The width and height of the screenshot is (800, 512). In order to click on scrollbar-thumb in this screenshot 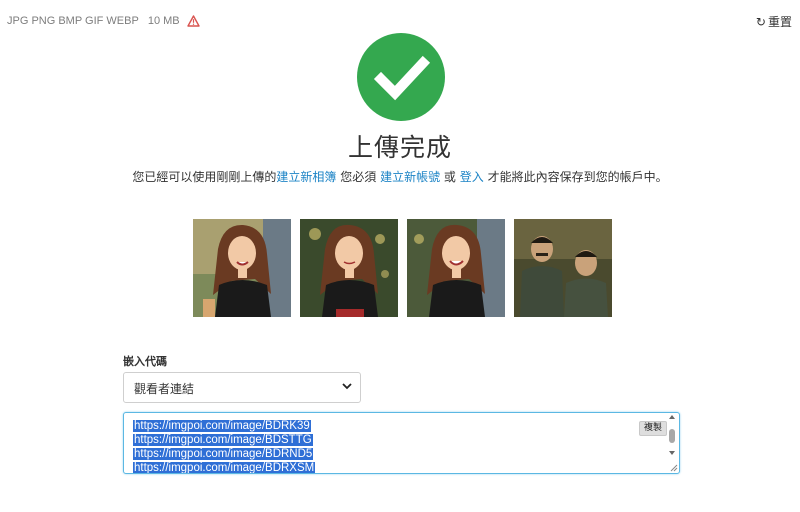, I will do `click(672, 436)`.